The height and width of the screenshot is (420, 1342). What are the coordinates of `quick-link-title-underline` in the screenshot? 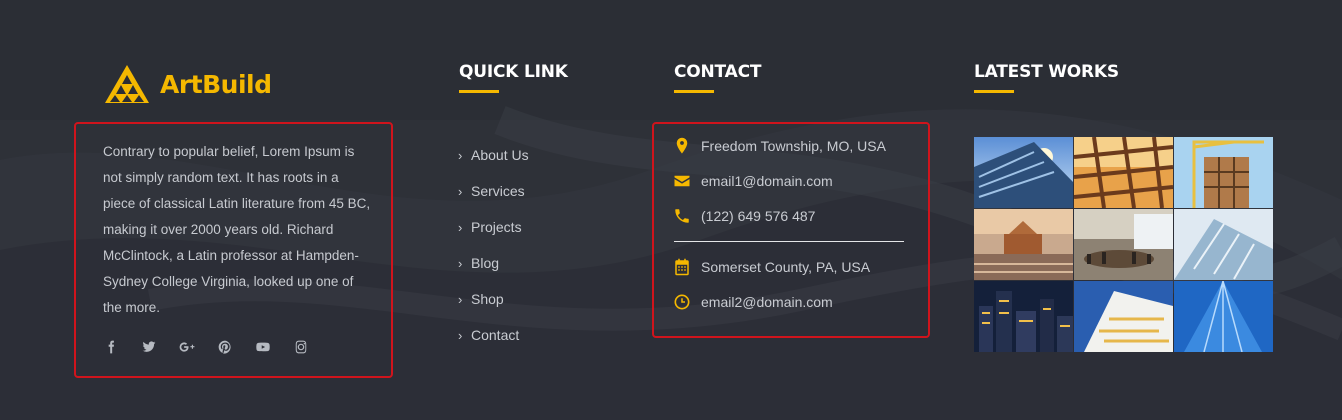 It's located at (479, 91).